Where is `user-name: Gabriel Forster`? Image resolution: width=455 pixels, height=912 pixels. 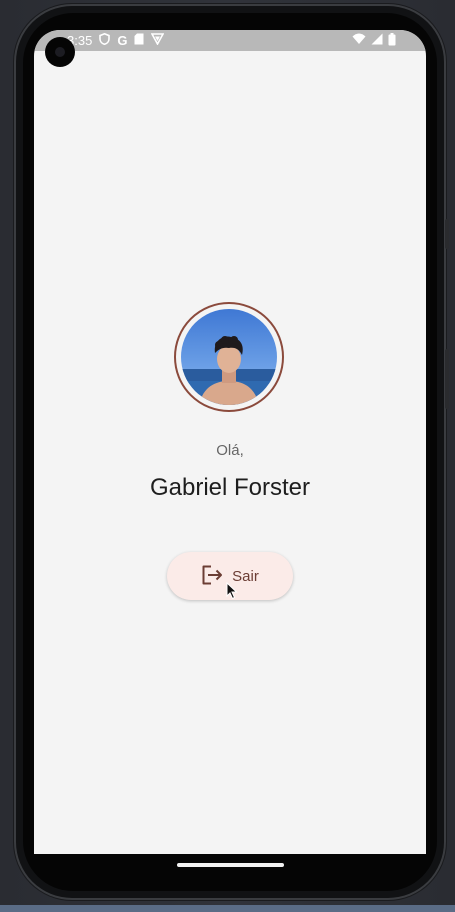
user-name: Gabriel Forster is located at coordinates (230, 487).